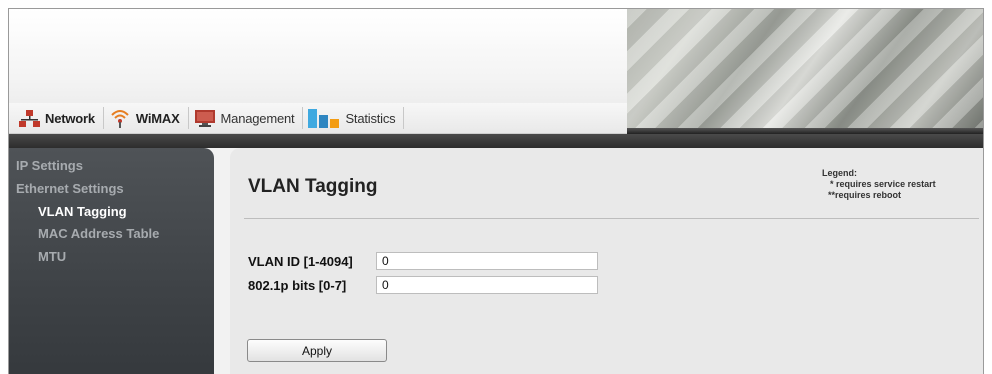 Image resolution: width=992 pixels, height=374 pixels. I want to click on vlan-id-input, so click(487, 261).